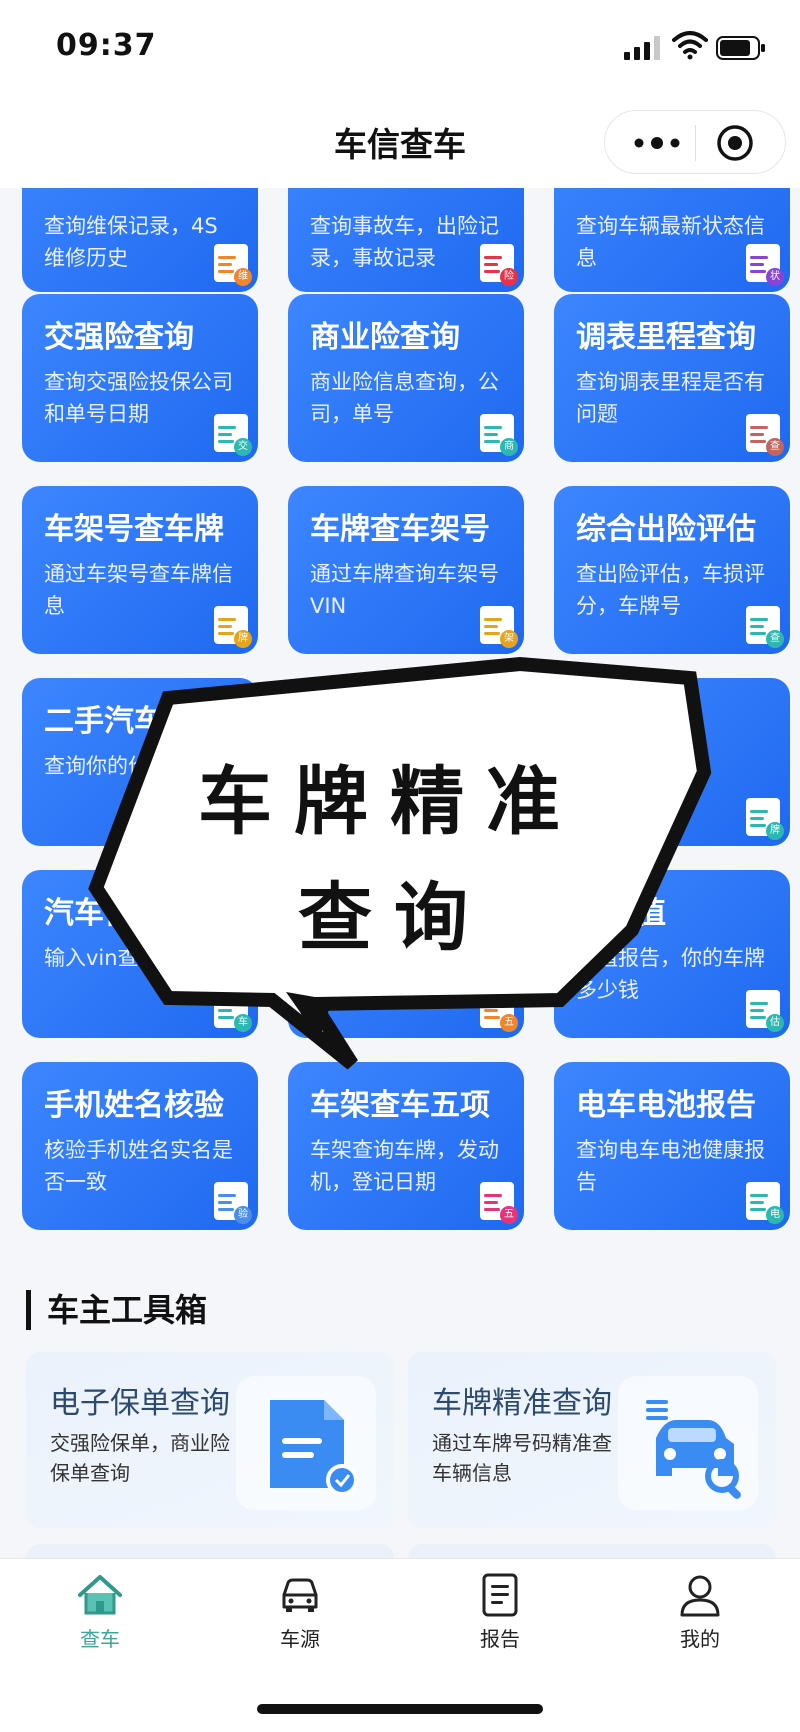 The width and height of the screenshot is (800, 1732). Describe the element at coordinates (134, 529) in the screenshot. I see `card-title: 车架号查车牌` at that location.